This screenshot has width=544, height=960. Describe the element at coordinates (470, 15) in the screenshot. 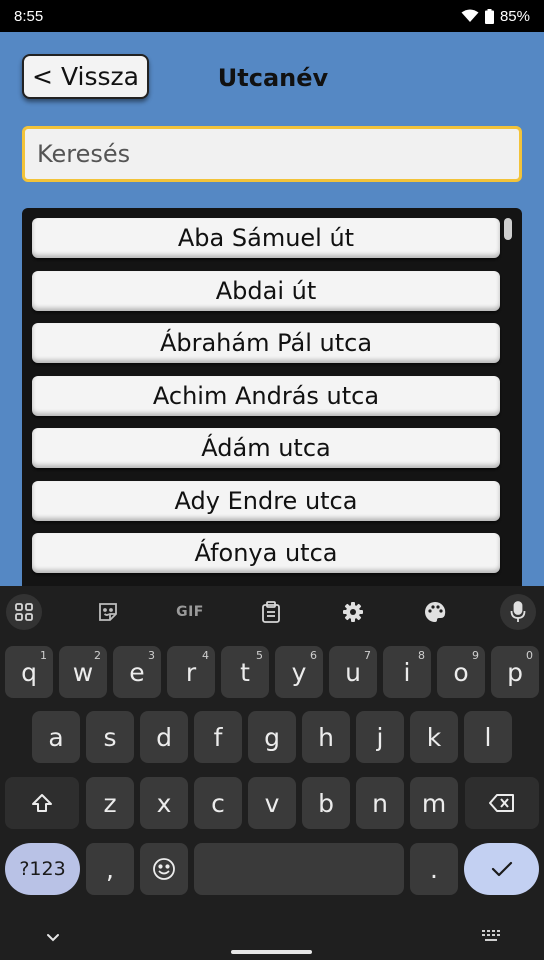

I see `wifi-icon` at that location.